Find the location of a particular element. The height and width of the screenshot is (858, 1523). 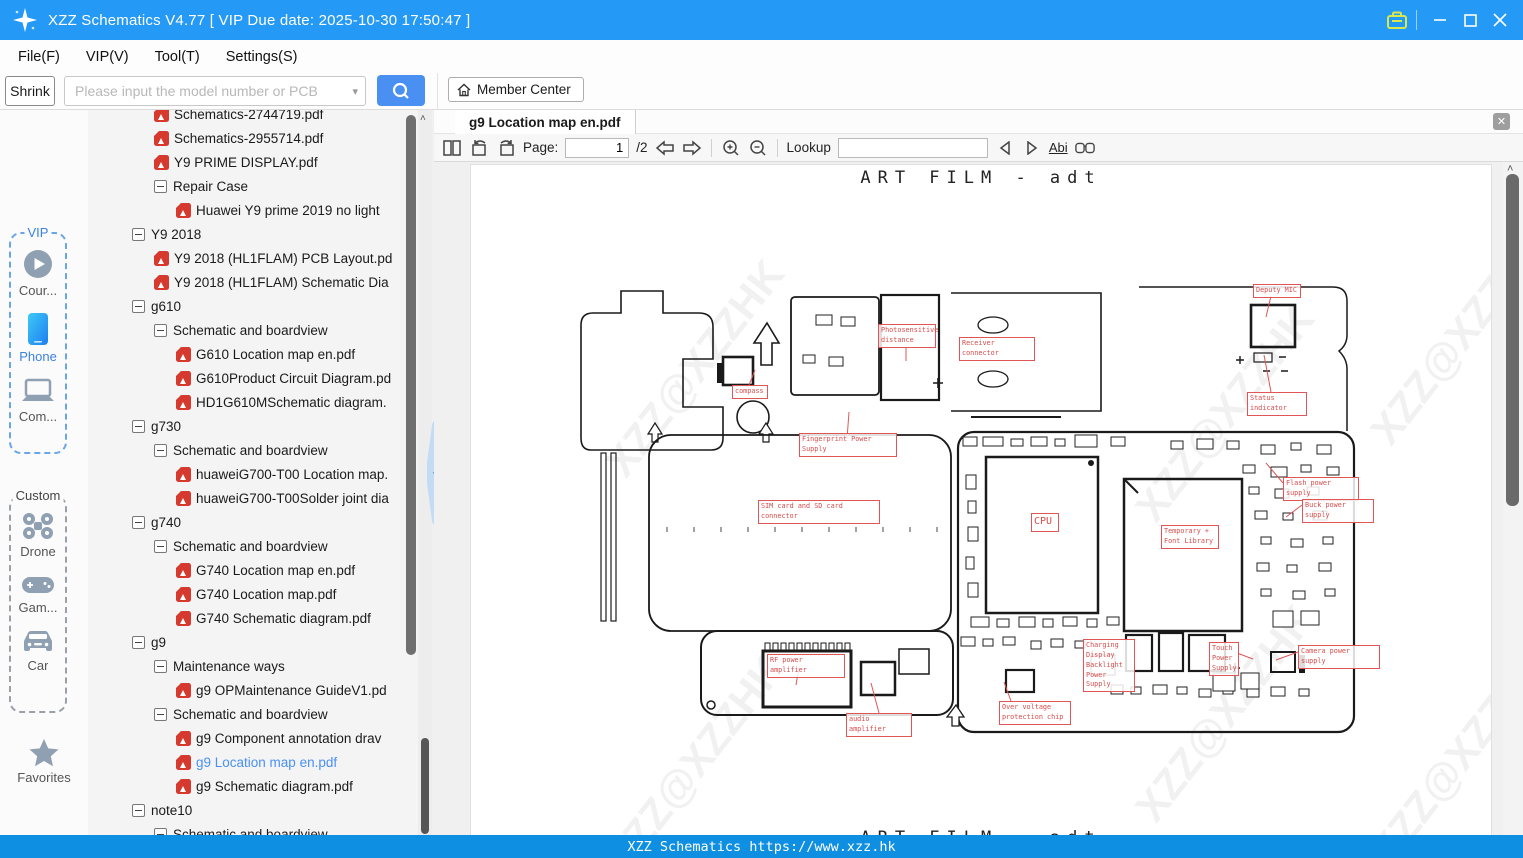

tree-file: G740 Location map en.pdf is located at coordinates (265, 570).